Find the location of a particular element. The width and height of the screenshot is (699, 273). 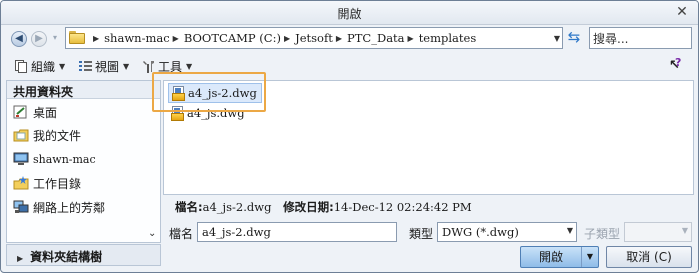

details-name-value: a4_js-2.dwg is located at coordinates (237, 207).